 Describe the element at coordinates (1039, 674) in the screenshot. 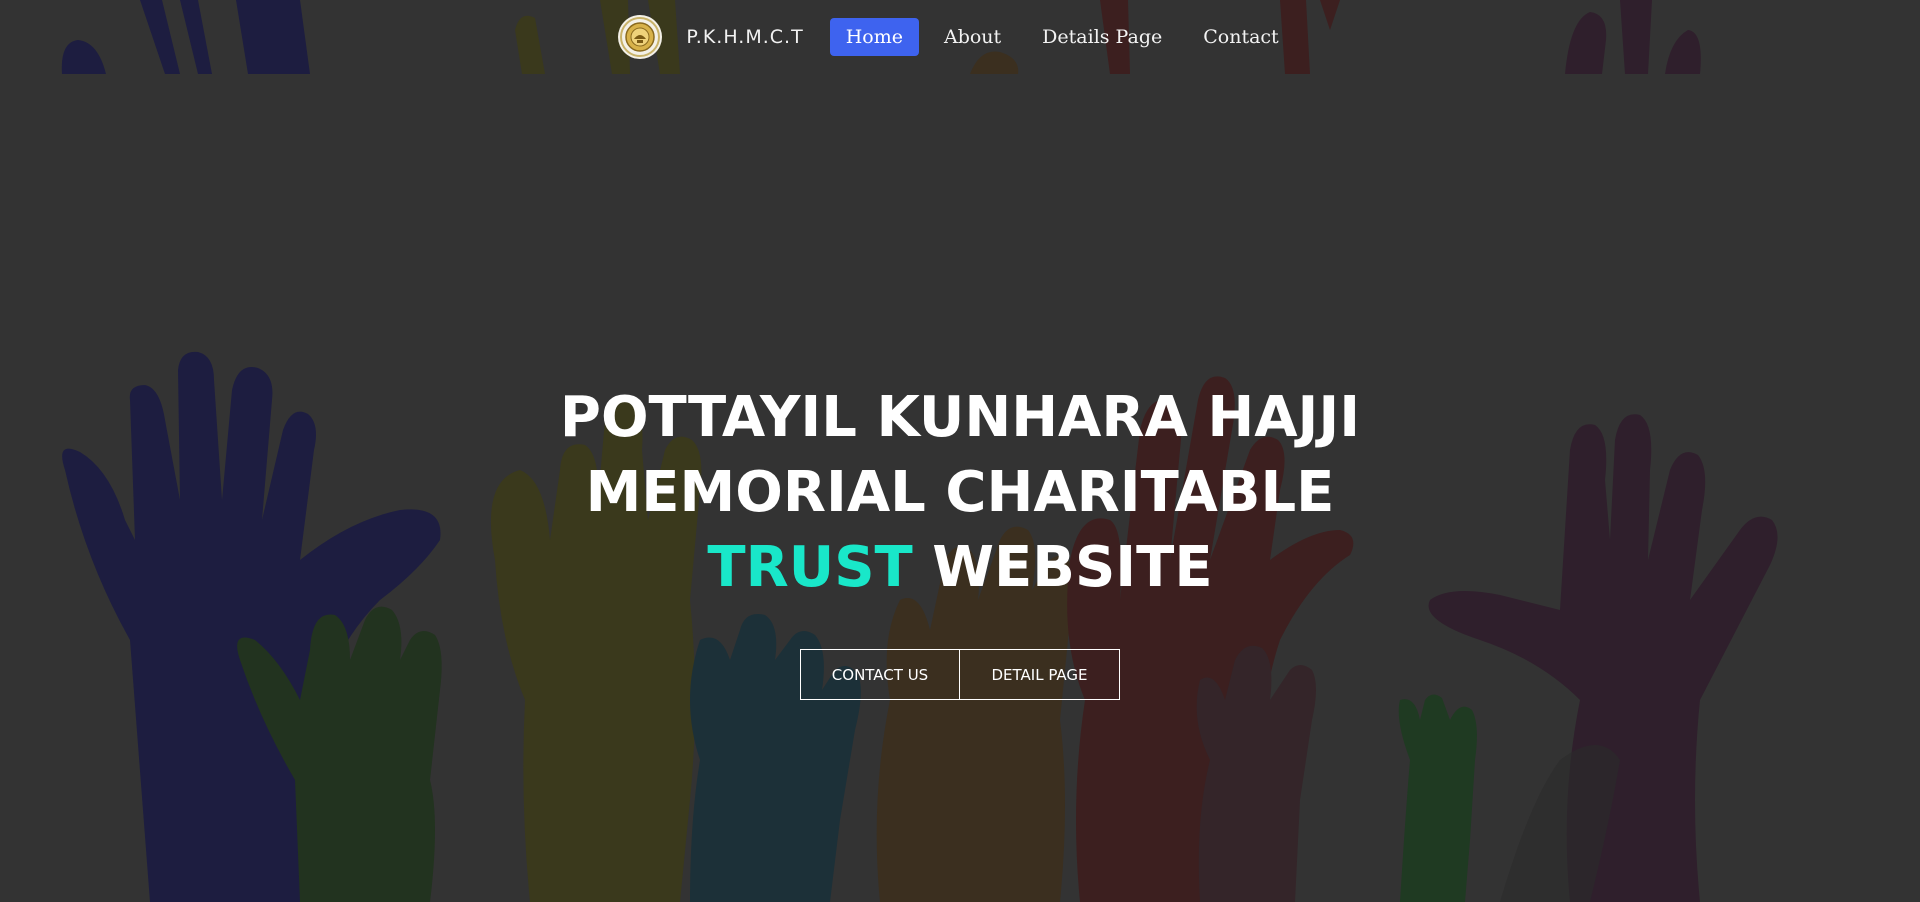

I see `detail-page-button: DETAIL PAGE` at that location.